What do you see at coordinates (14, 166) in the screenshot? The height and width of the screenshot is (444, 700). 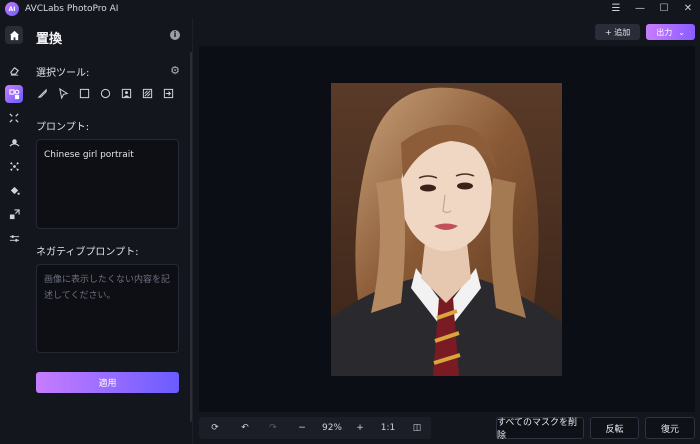 I see `stars-icon` at bounding box center [14, 166].